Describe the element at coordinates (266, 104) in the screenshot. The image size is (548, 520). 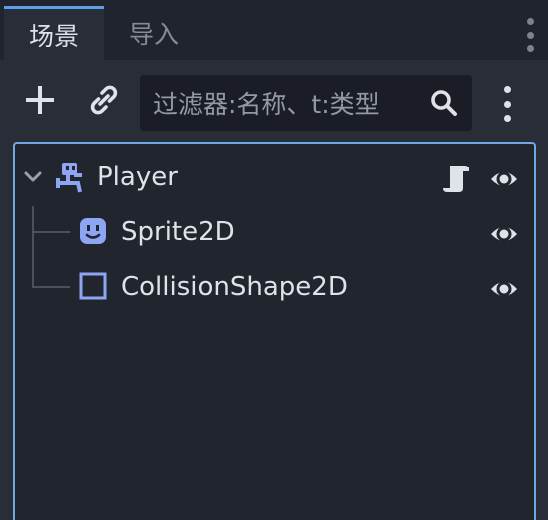
I see `filter-placeholder: 过滤器:名称、t:类型` at that location.